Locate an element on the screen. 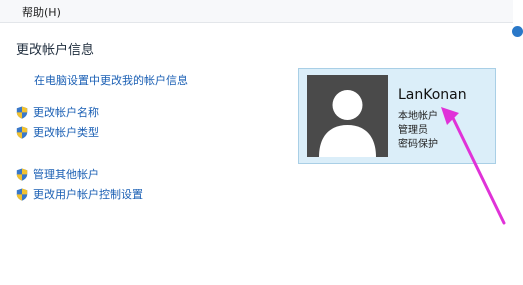 Image resolution: width=523 pixels, height=285 pixels. account-card: LanKonan 本地帐户 管理员 密码保护 is located at coordinates (397, 116).